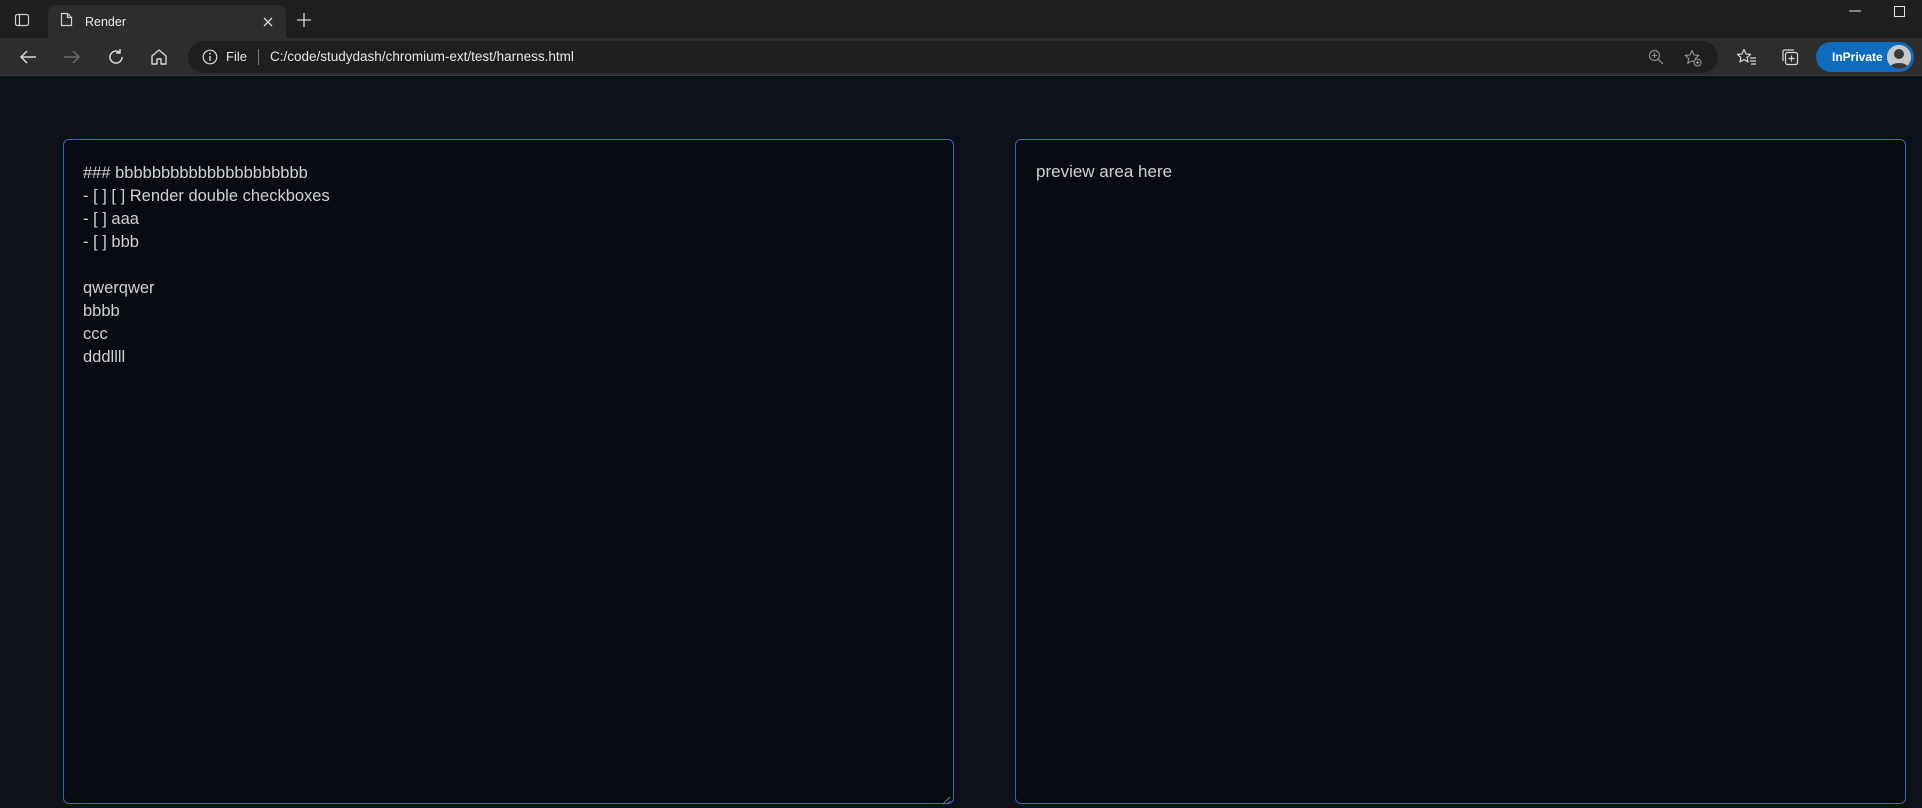 The width and height of the screenshot is (1922, 808). Describe the element at coordinates (66, 22) in the screenshot. I see `page-icon` at that location.